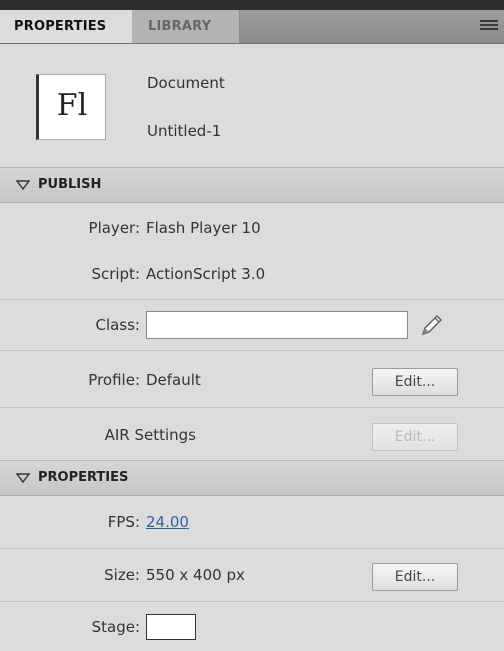  I want to click on class-label: Class:, so click(117, 325).